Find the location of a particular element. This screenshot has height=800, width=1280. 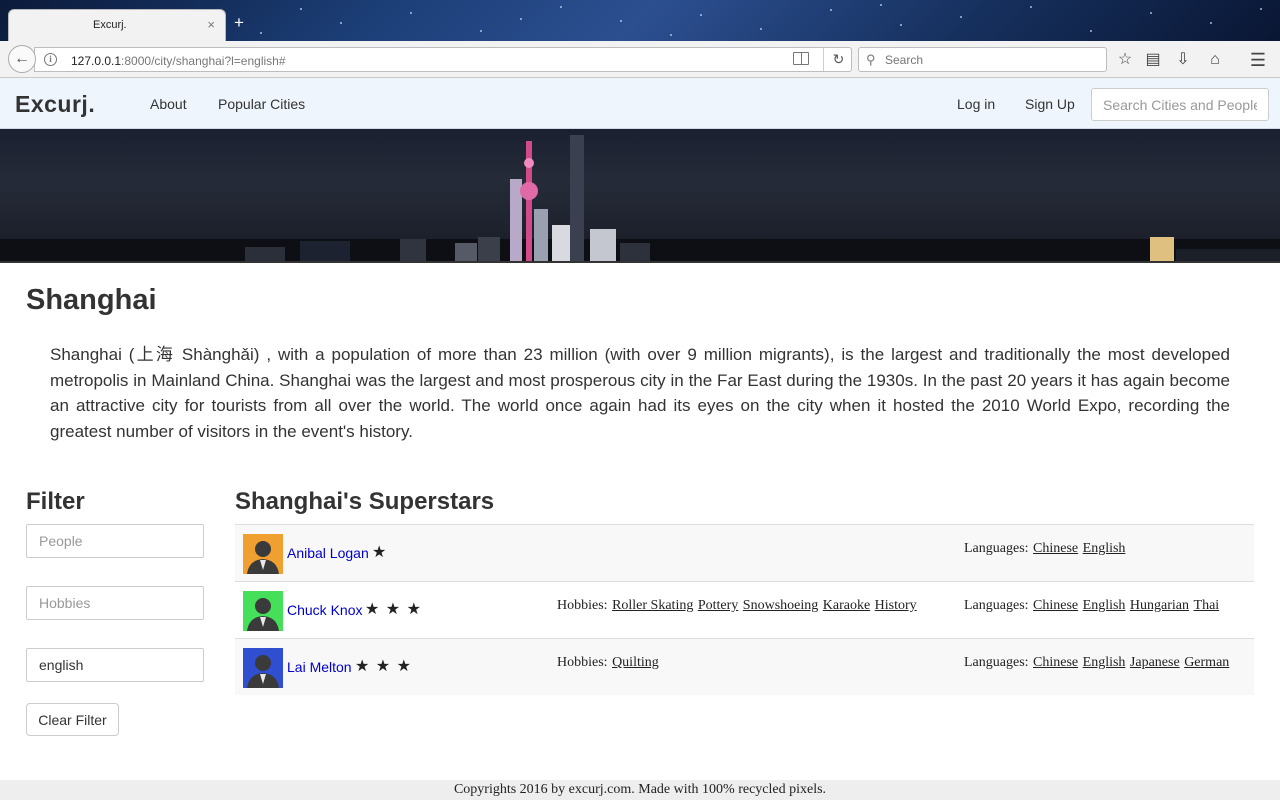

rating-stars: ★ is located at coordinates (380, 552).